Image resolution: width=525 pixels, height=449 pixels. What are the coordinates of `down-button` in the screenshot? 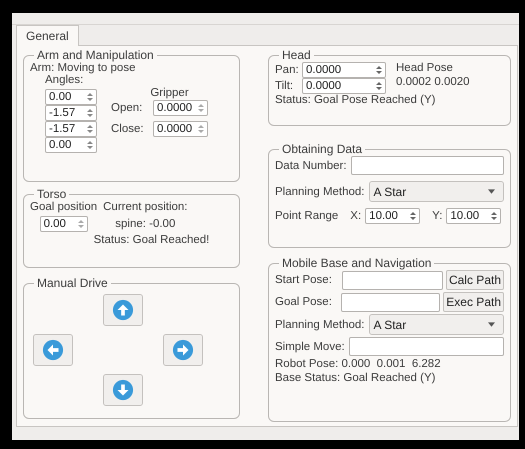 It's located at (122, 390).